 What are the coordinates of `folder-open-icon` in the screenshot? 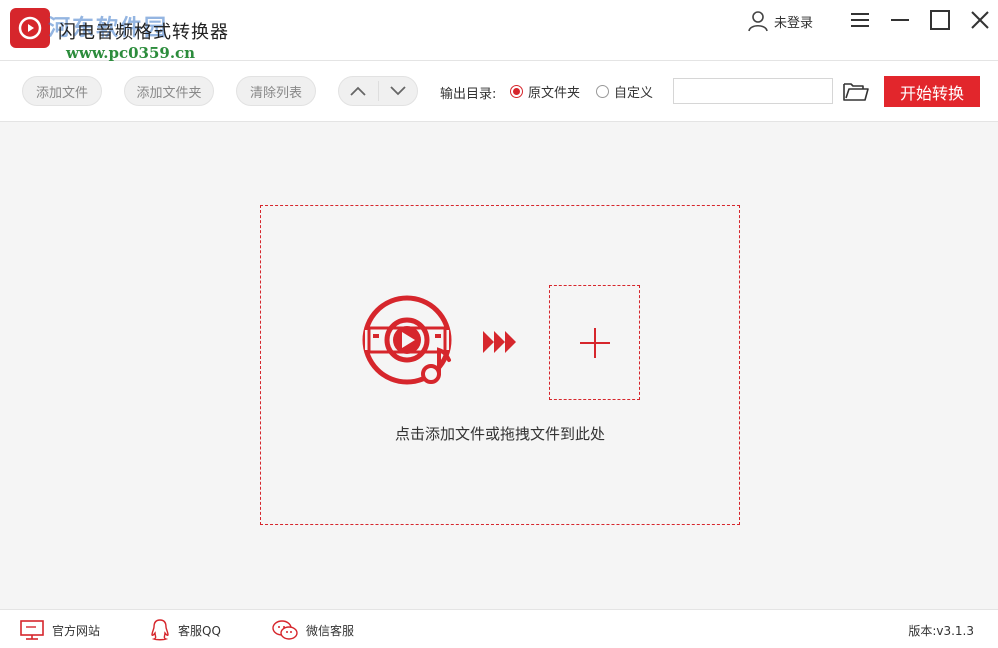 It's located at (856, 91).